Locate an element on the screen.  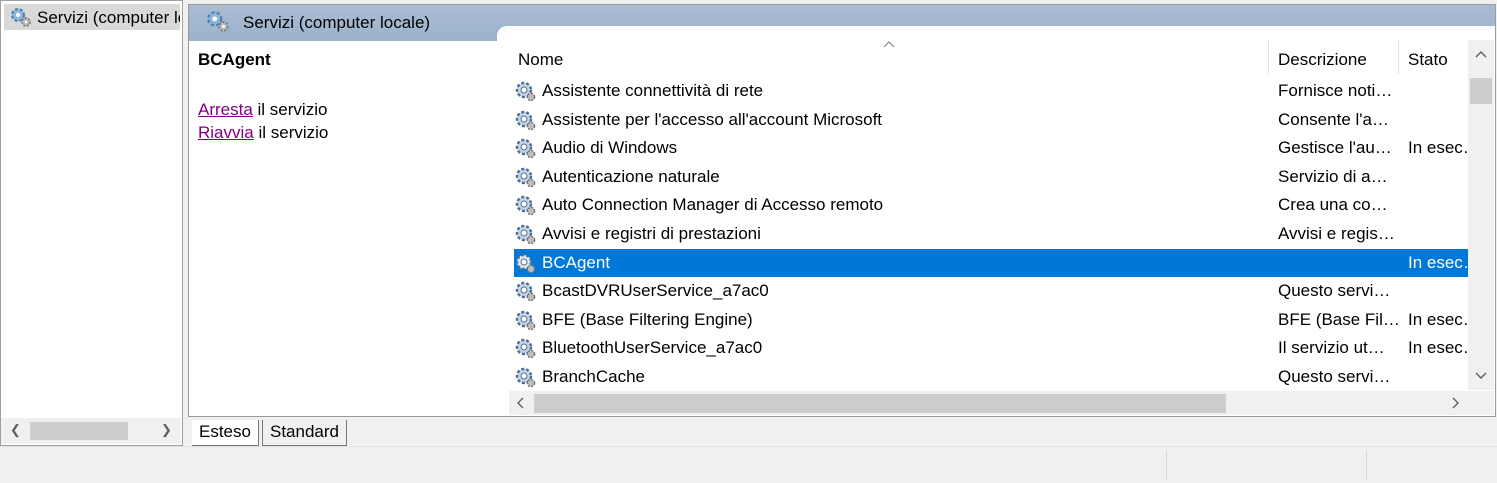
column-header-name: Nome is located at coordinates (540, 60).